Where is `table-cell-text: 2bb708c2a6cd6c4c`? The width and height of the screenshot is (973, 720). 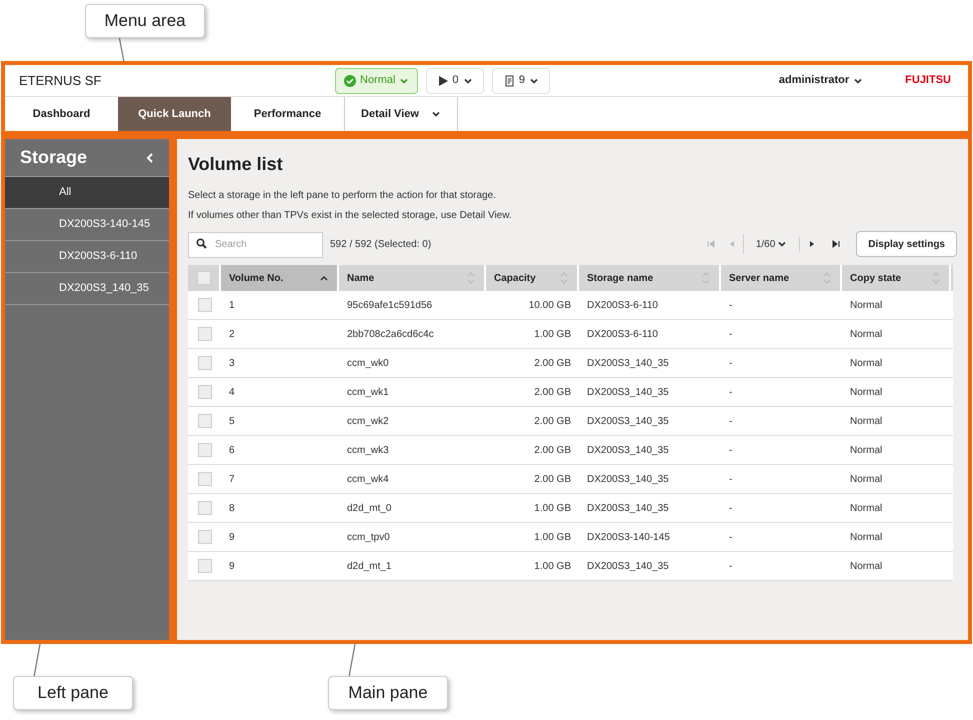
table-cell-text: 2bb708c2a6cd6c4c is located at coordinates (390, 335).